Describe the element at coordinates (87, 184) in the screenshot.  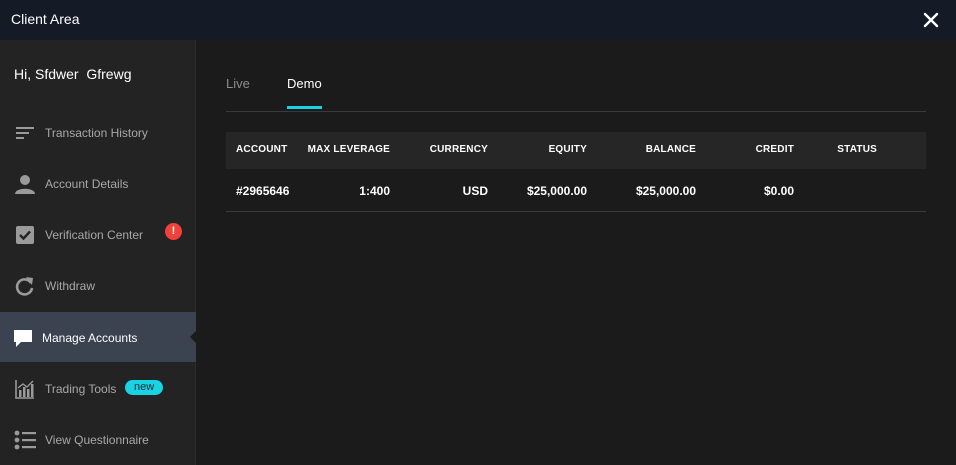
I see `sidebar-item-label: Account Details` at that location.